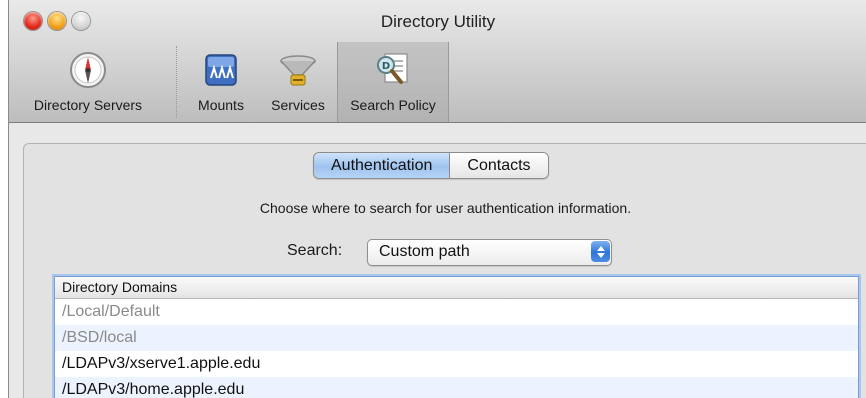 The width and height of the screenshot is (866, 398). Describe the element at coordinates (88, 70) in the screenshot. I see `compass-icon` at that location.